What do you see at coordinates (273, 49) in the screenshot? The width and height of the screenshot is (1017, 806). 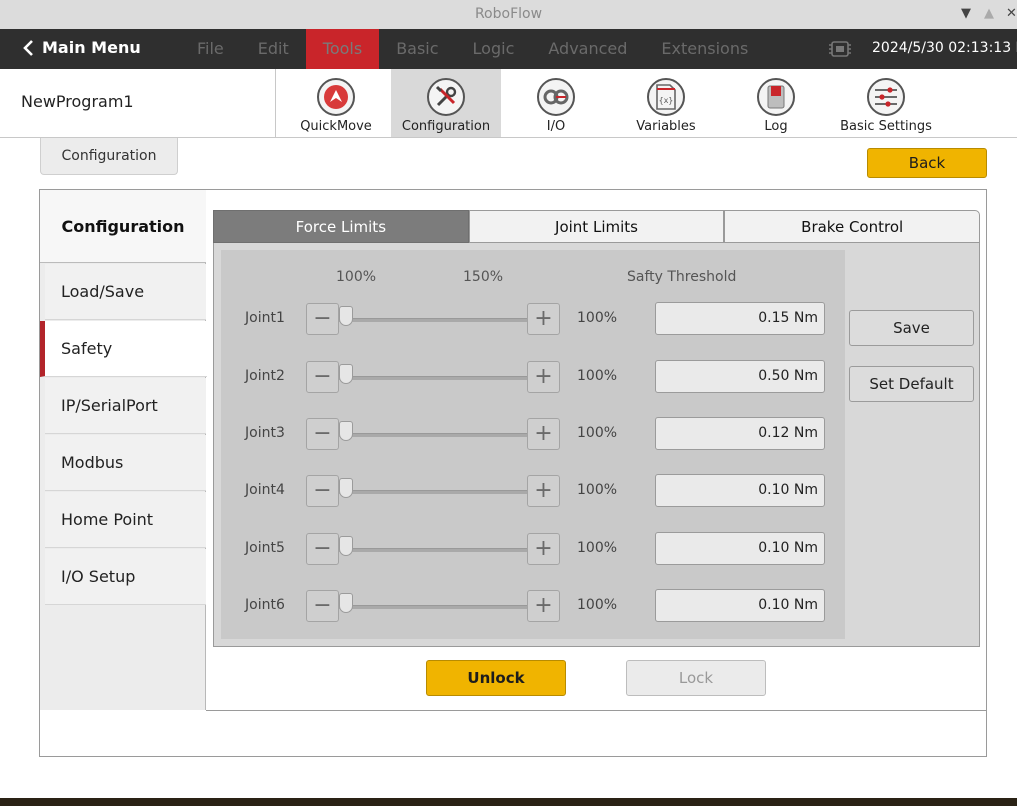 I see `menu-item-edit: Edit` at bounding box center [273, 49].